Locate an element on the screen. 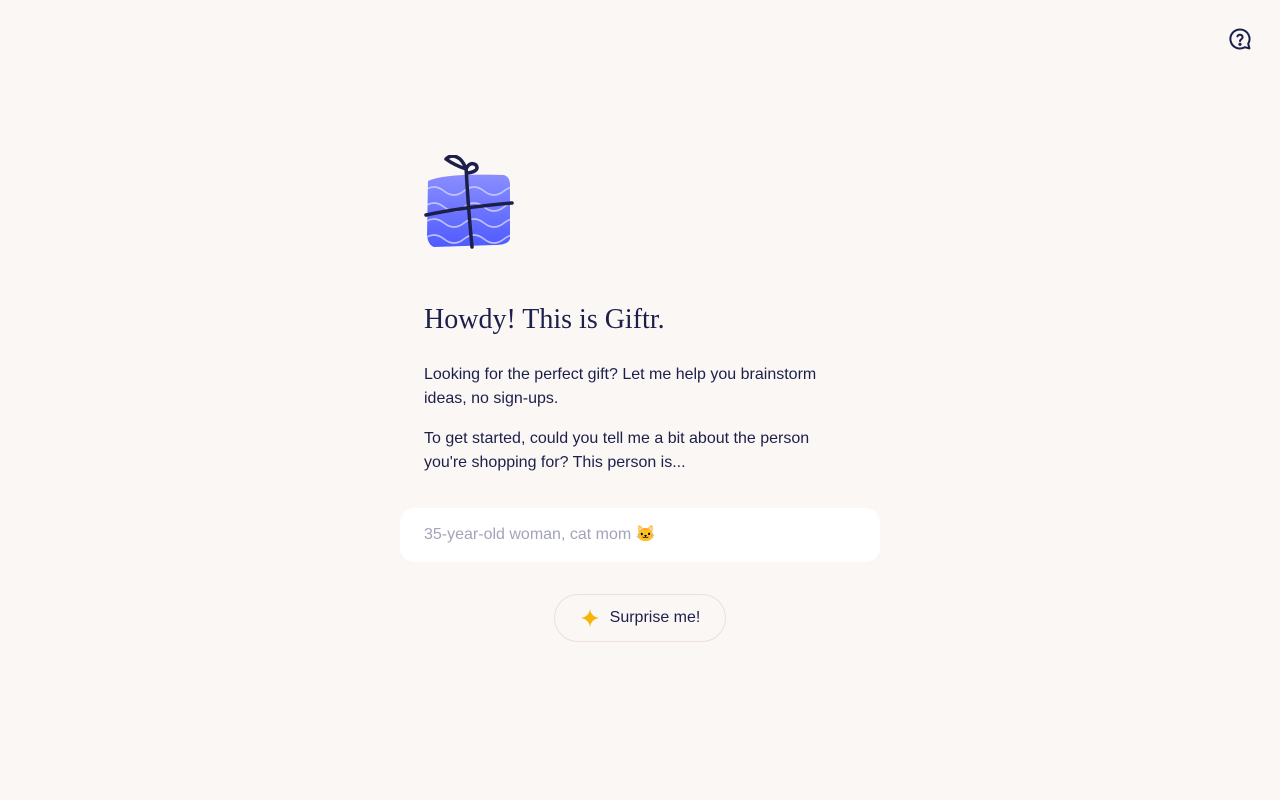 This screenshot has height=800, width=1280. gift-box-icon is located at coordinates (470, 202).